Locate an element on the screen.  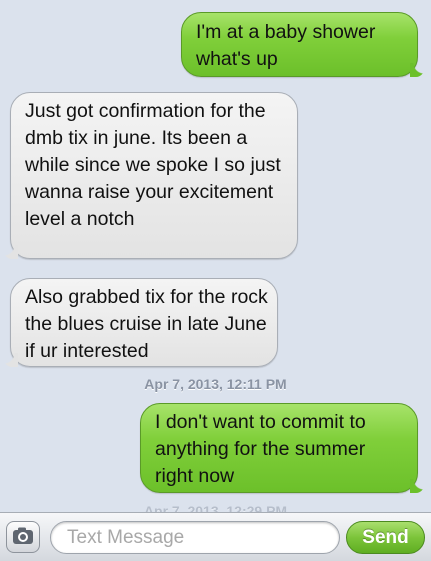
camera-button is located at coordinates (23, 537).